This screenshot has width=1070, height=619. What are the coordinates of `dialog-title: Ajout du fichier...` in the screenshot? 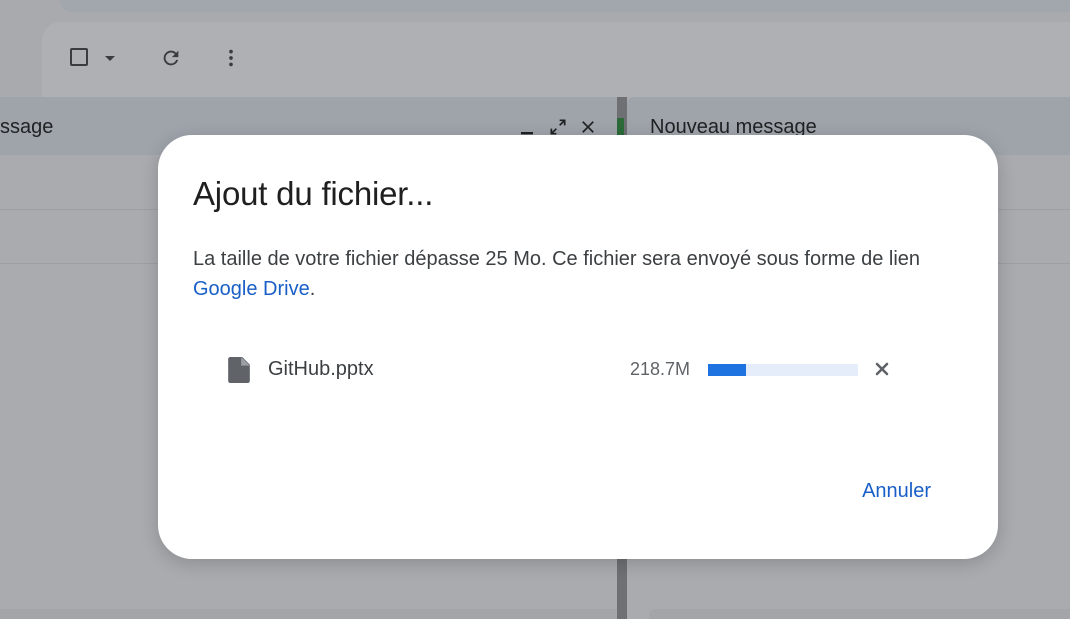 It's located at (313, 193).